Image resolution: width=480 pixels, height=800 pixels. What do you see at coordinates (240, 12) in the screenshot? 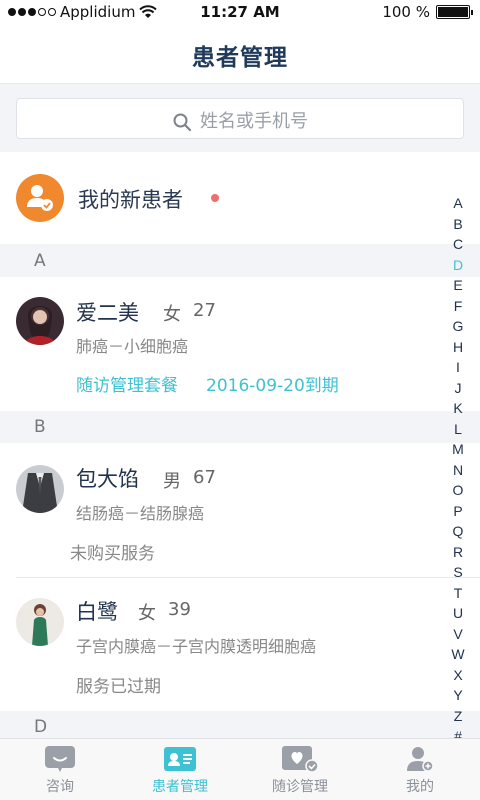
I see `status-bar: Applidium 11:27 AM 100 %` at bounding box center [240, 12].